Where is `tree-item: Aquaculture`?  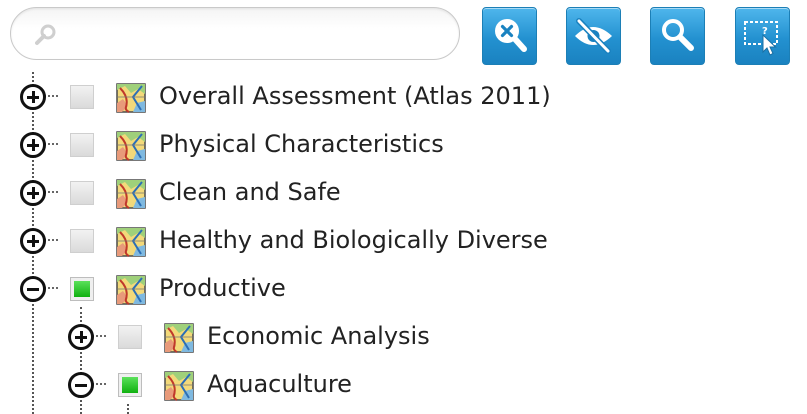
tree-item: Aquaculture is located at coordinates (390, 384).